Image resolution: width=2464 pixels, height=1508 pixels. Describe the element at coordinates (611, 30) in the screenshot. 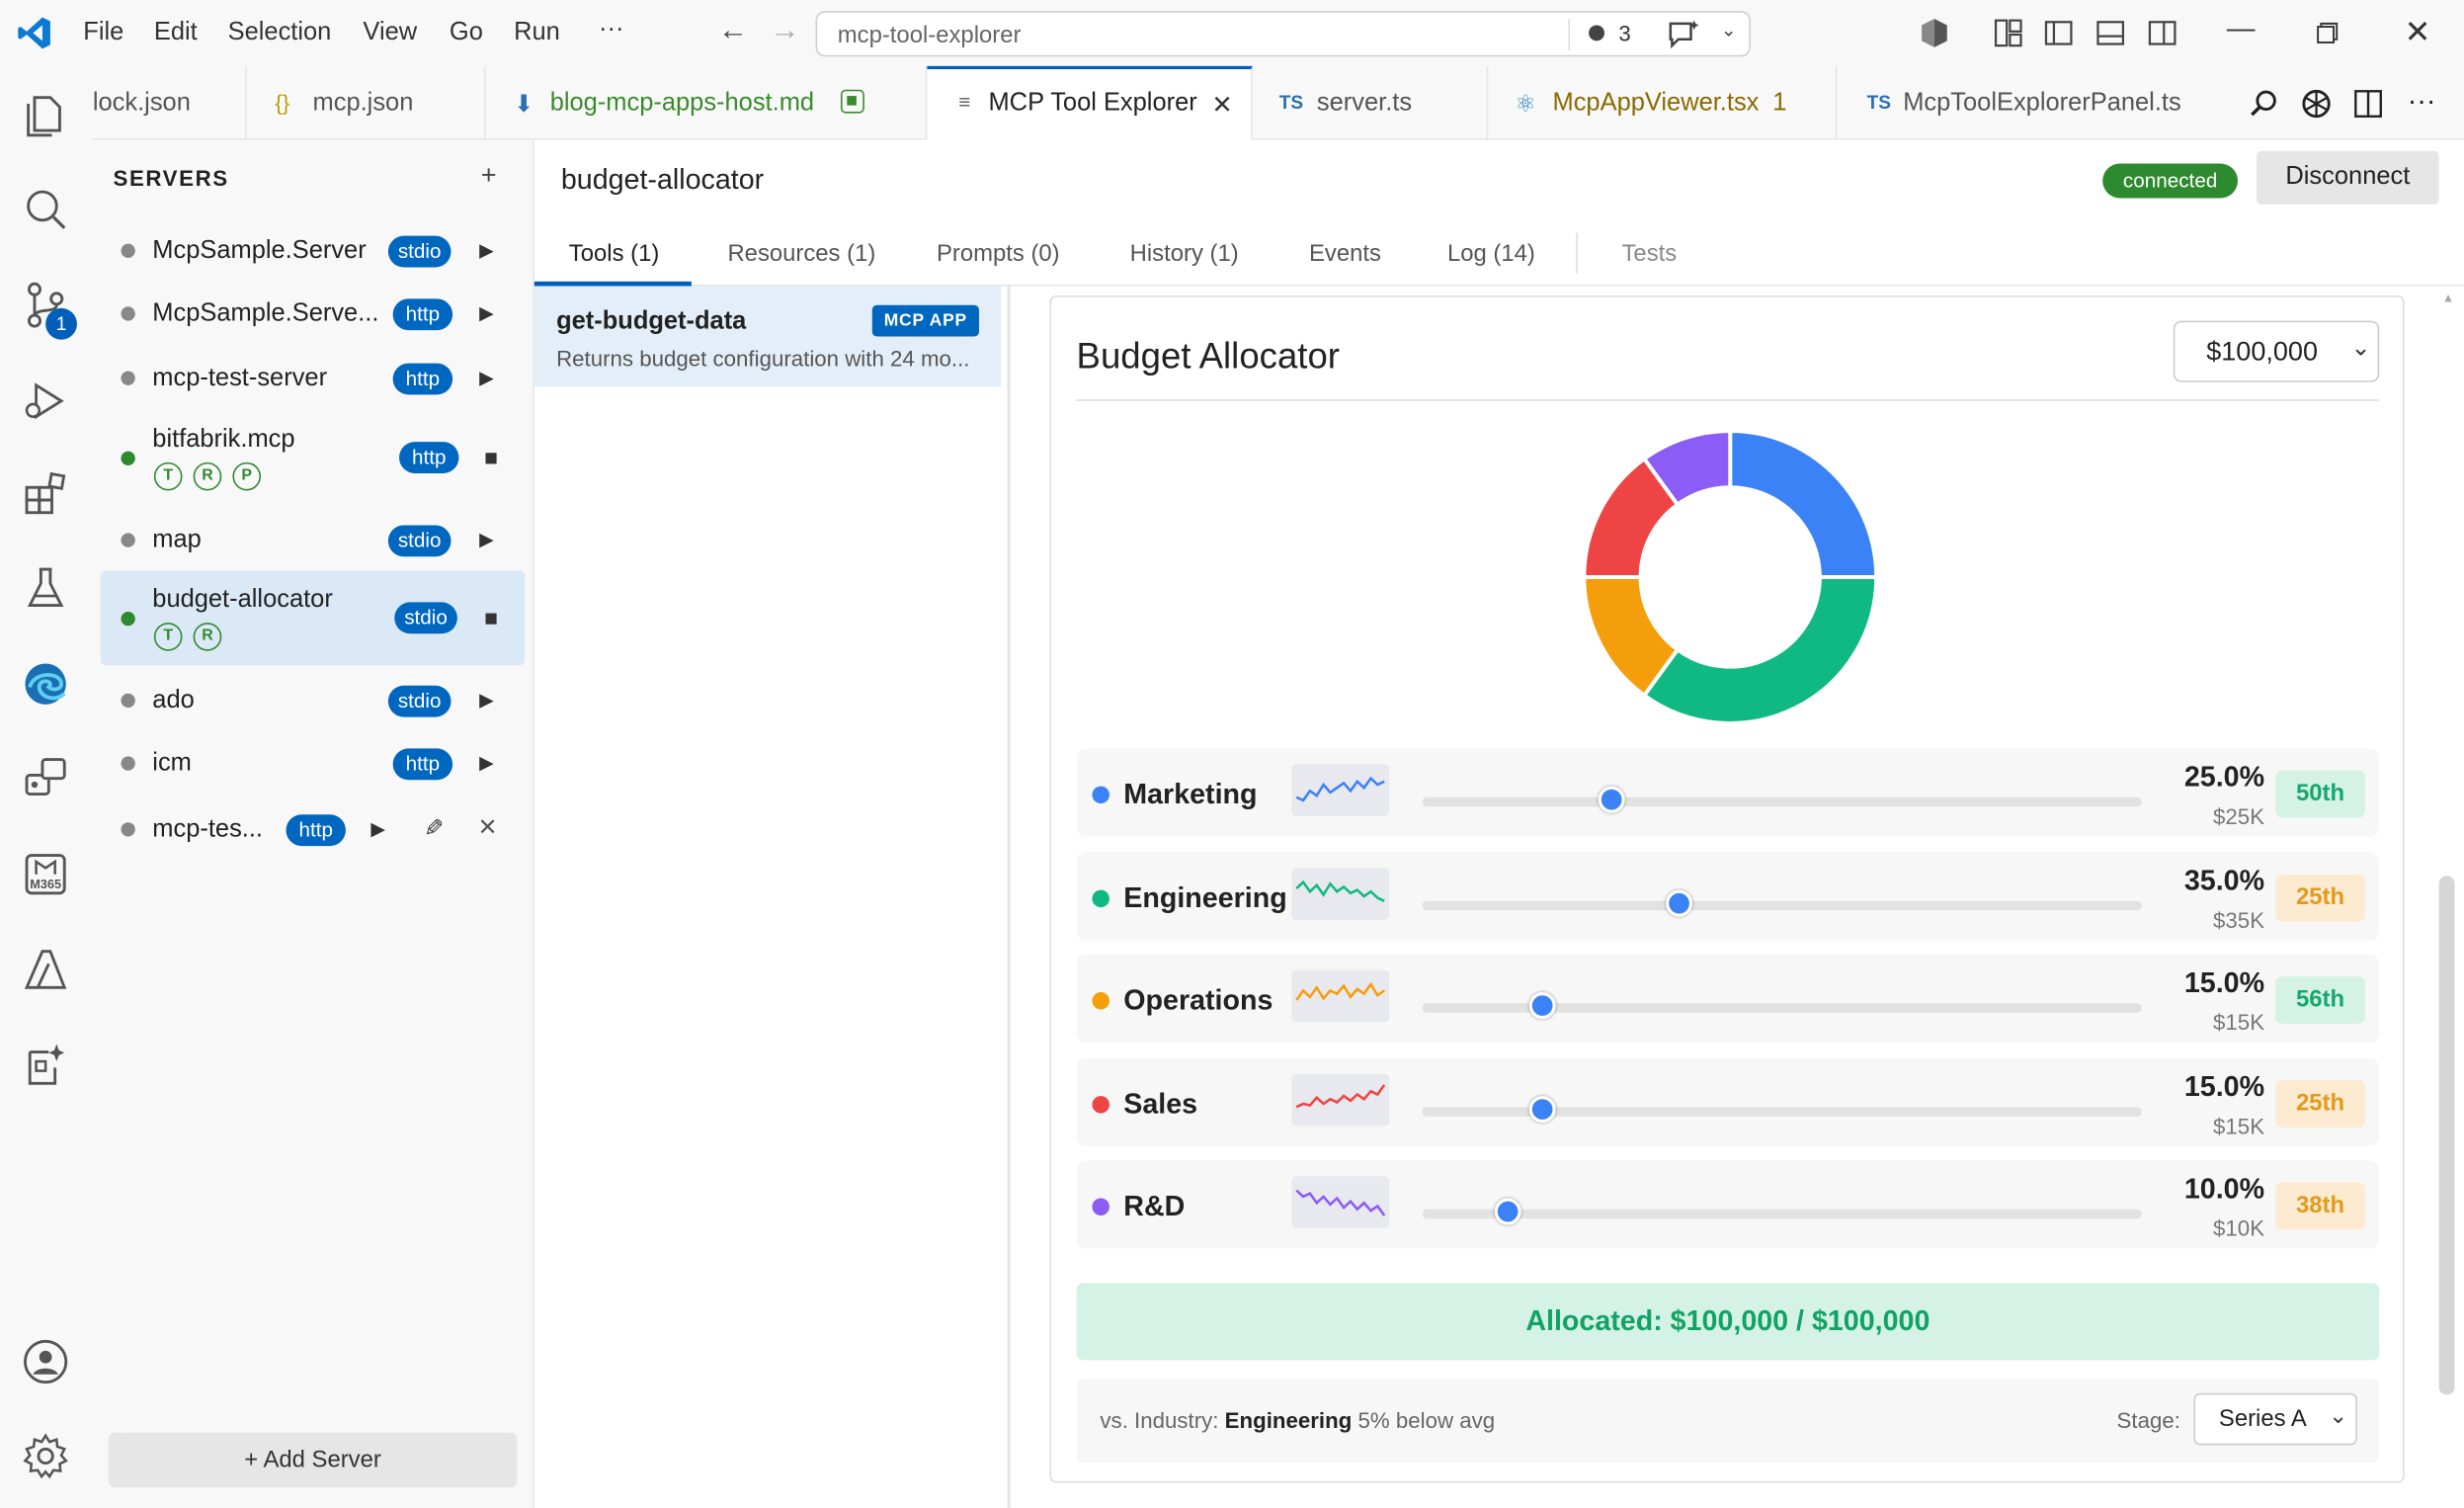

I see `menu-more: ···` at that location.